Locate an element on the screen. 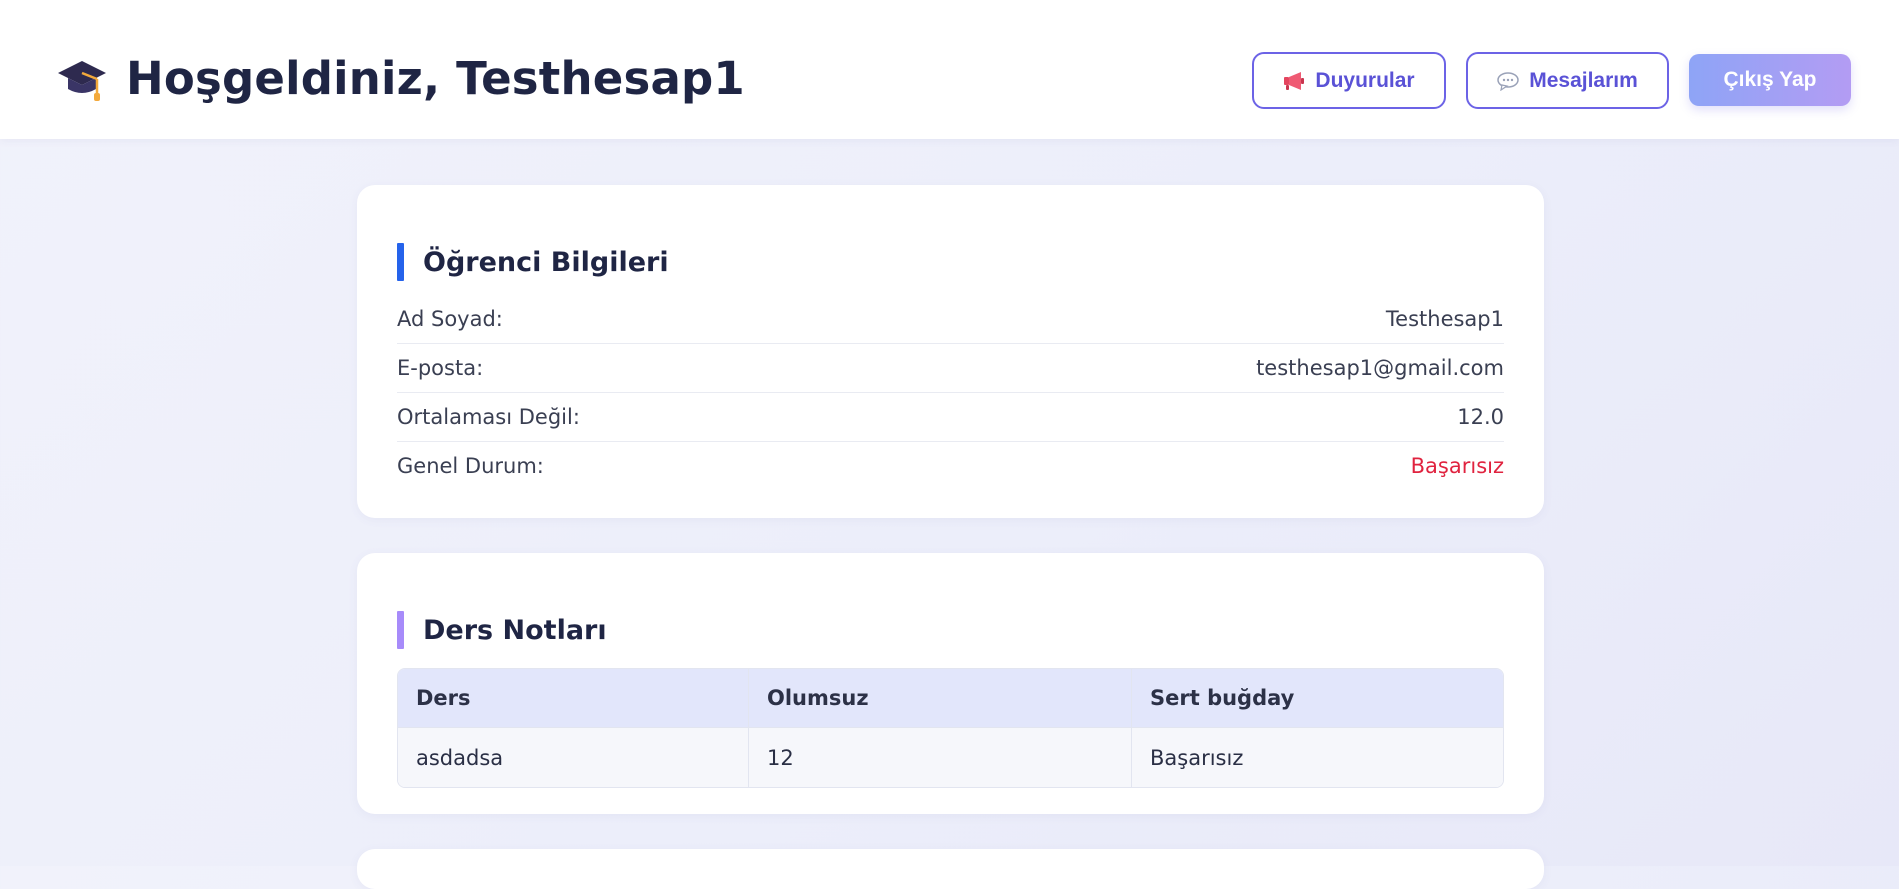  info-label: Ad Soyad: is located at coordinates (450, 319).